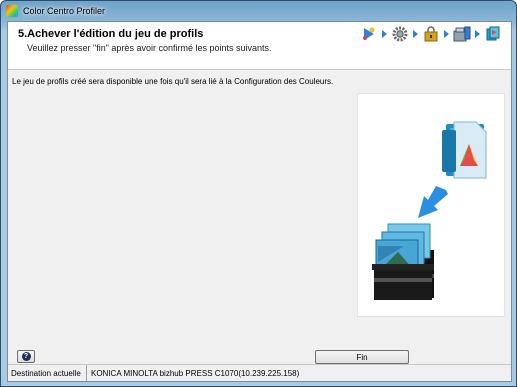  I want to click on status-label: Destination actuelle, so click(47, 373).